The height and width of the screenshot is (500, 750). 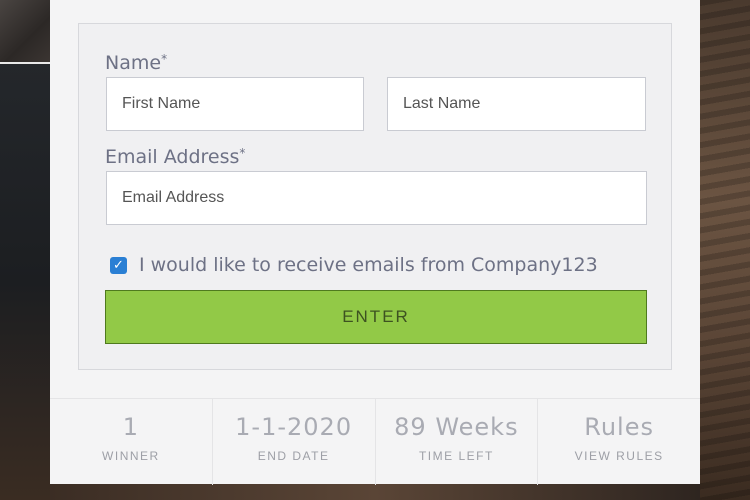 I want to click on stat-end-date: 1-1-2020 END DATE, so click(x=294, y=442).